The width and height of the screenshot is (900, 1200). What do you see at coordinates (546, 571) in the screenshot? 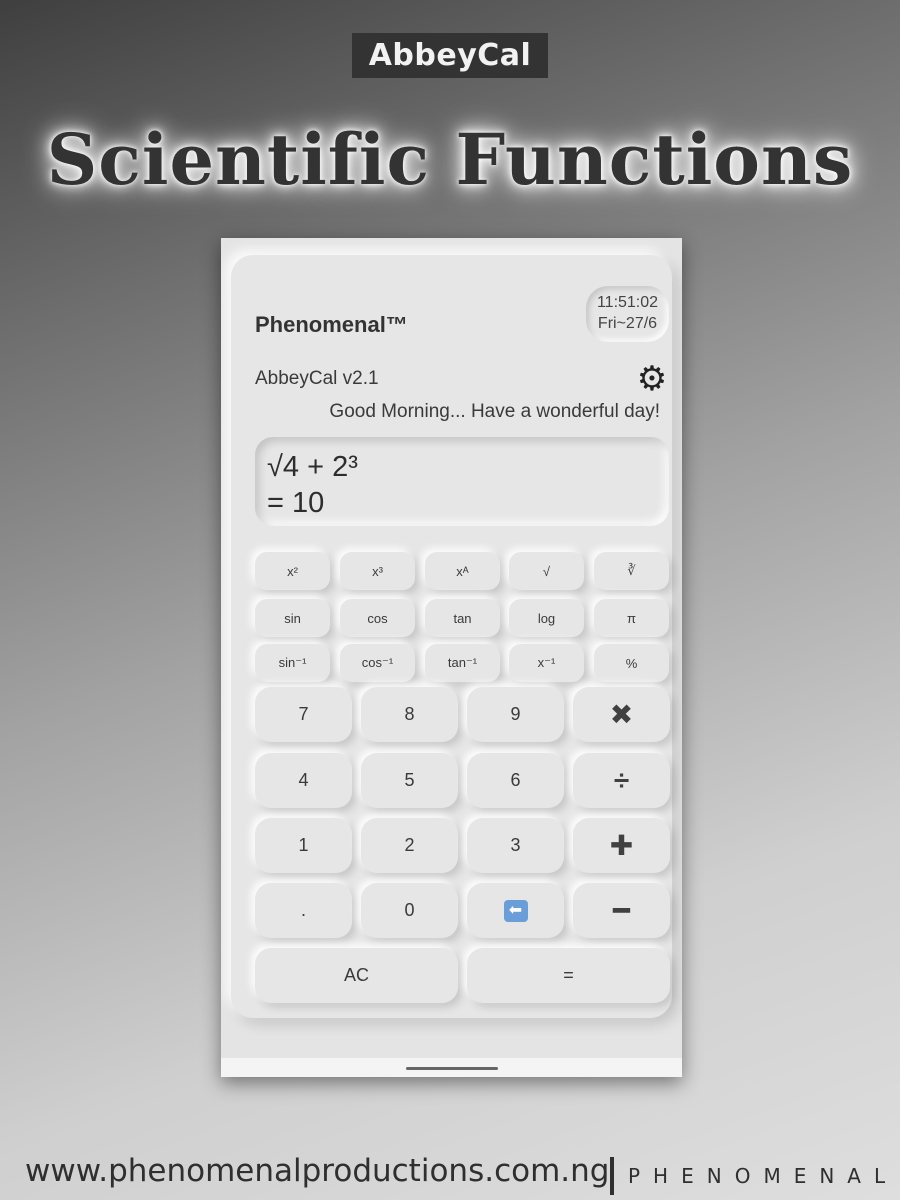
I see `key-square-root: √` at bounding box center [546, 571].